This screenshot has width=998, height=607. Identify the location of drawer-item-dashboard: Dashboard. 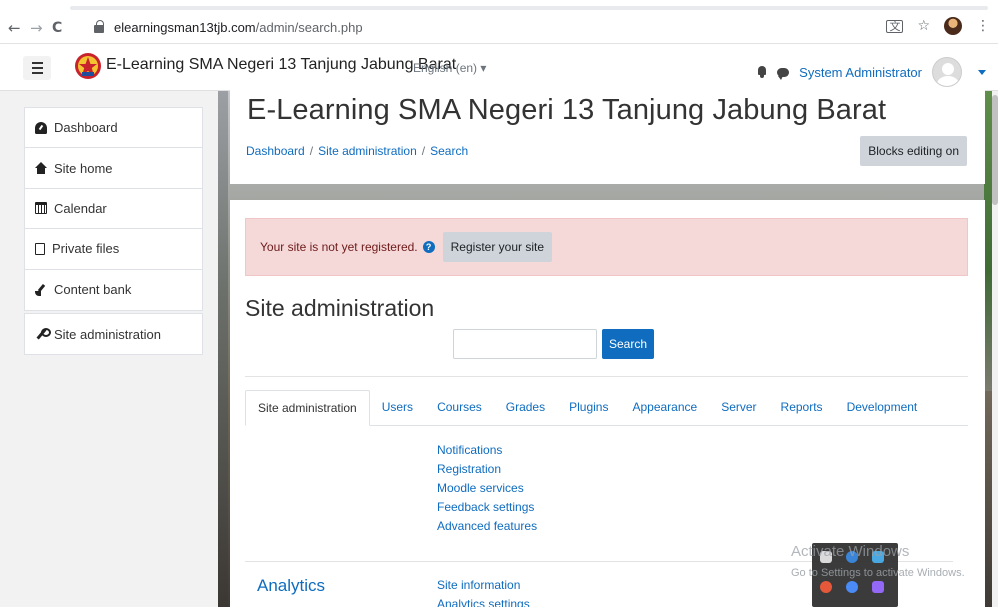
(113, 128).